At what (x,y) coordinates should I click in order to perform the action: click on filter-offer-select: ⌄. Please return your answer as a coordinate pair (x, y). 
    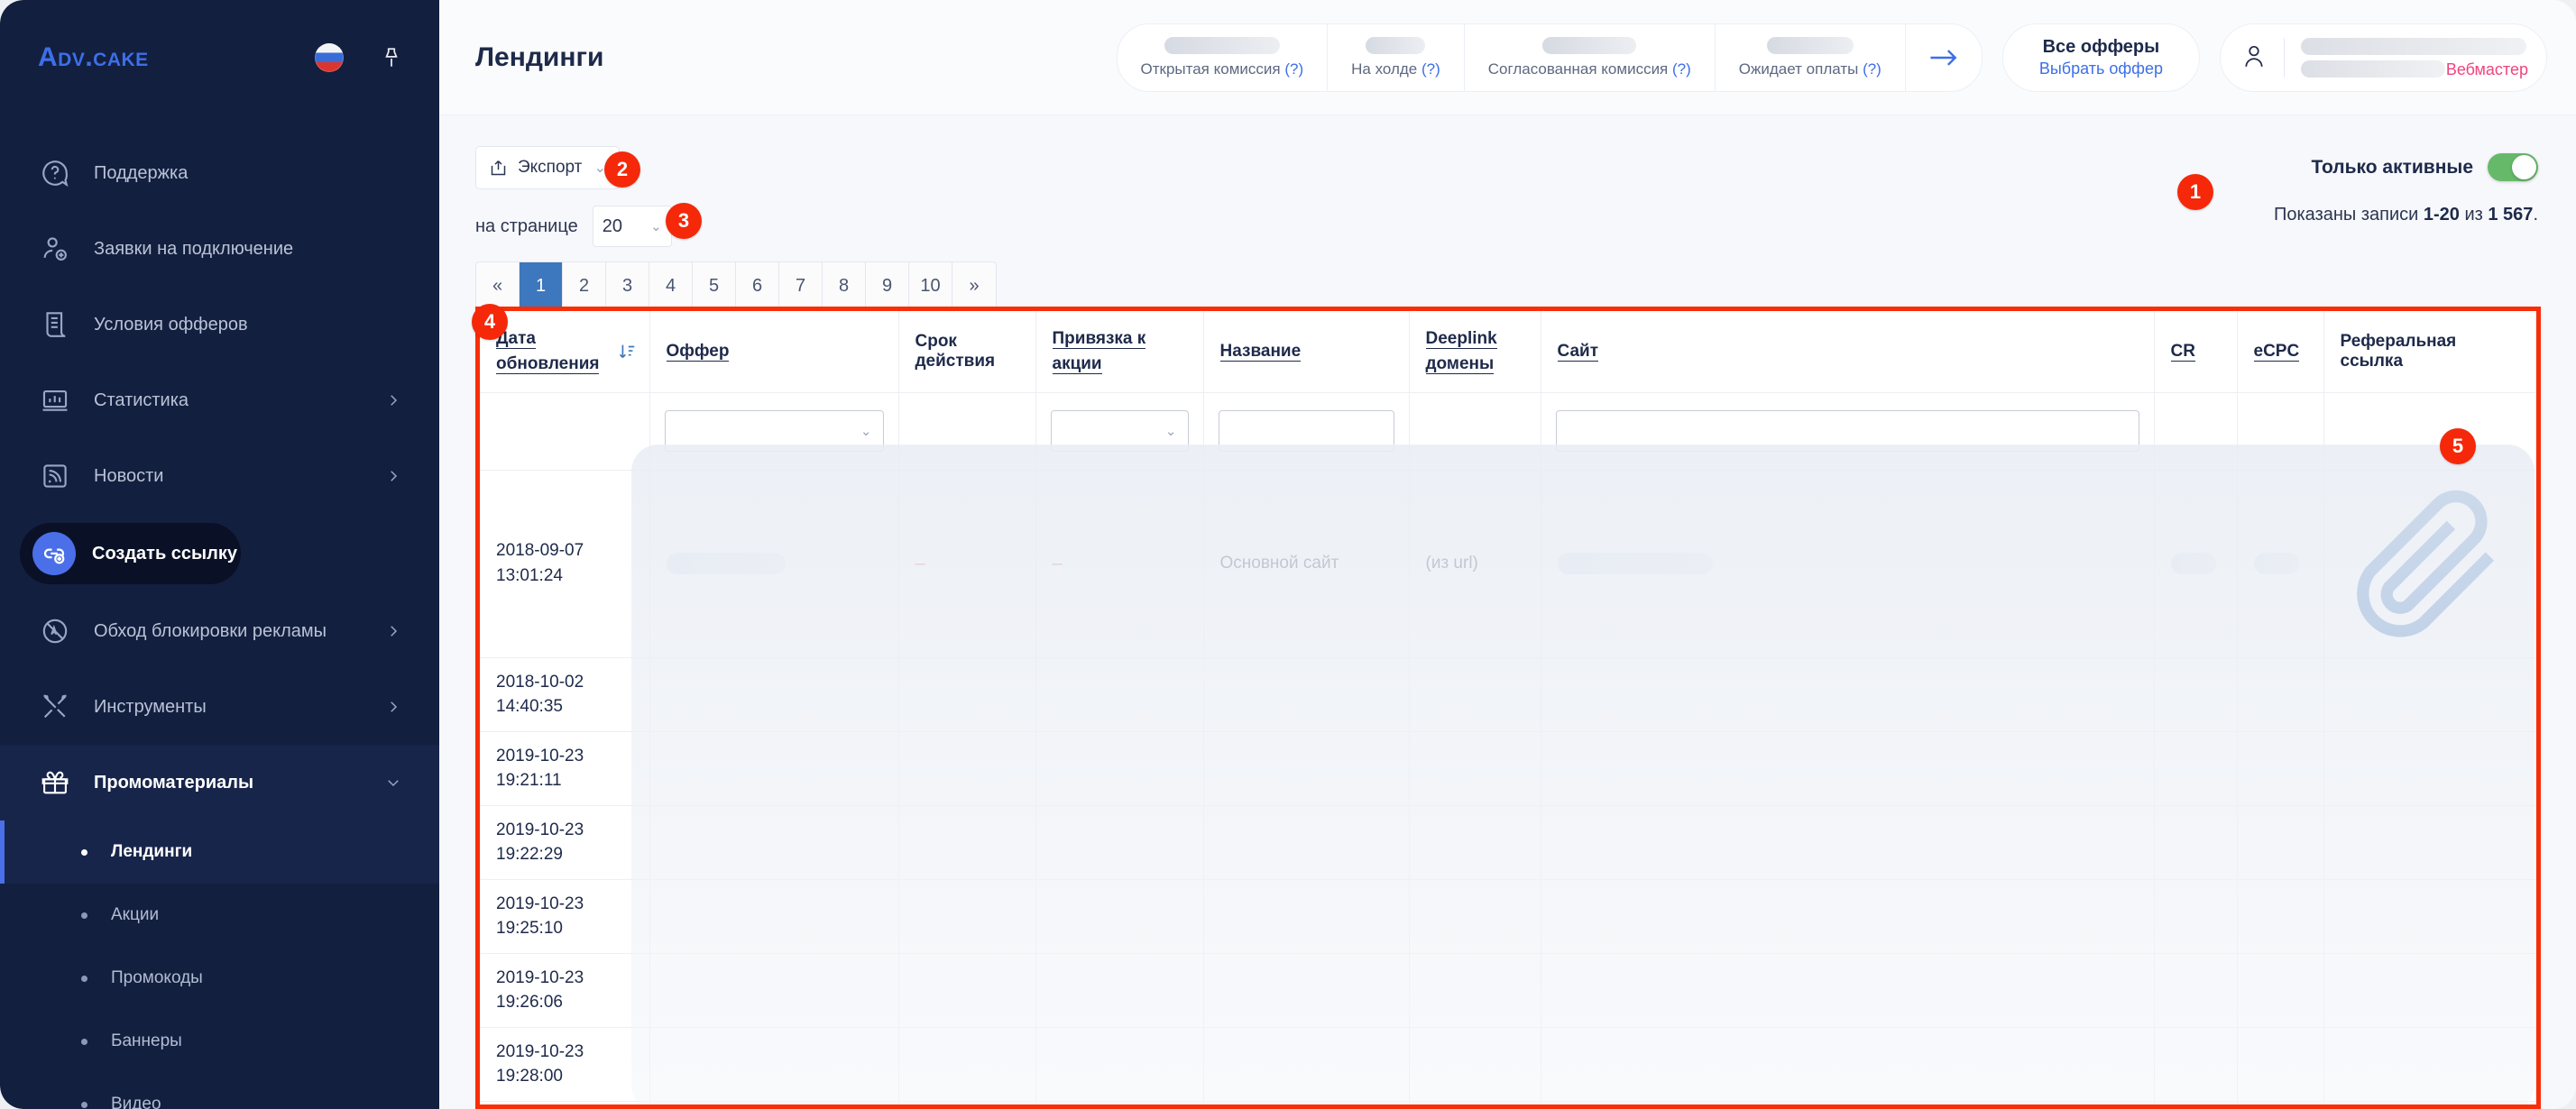
    Looking at the image, I should click on (774, 431).